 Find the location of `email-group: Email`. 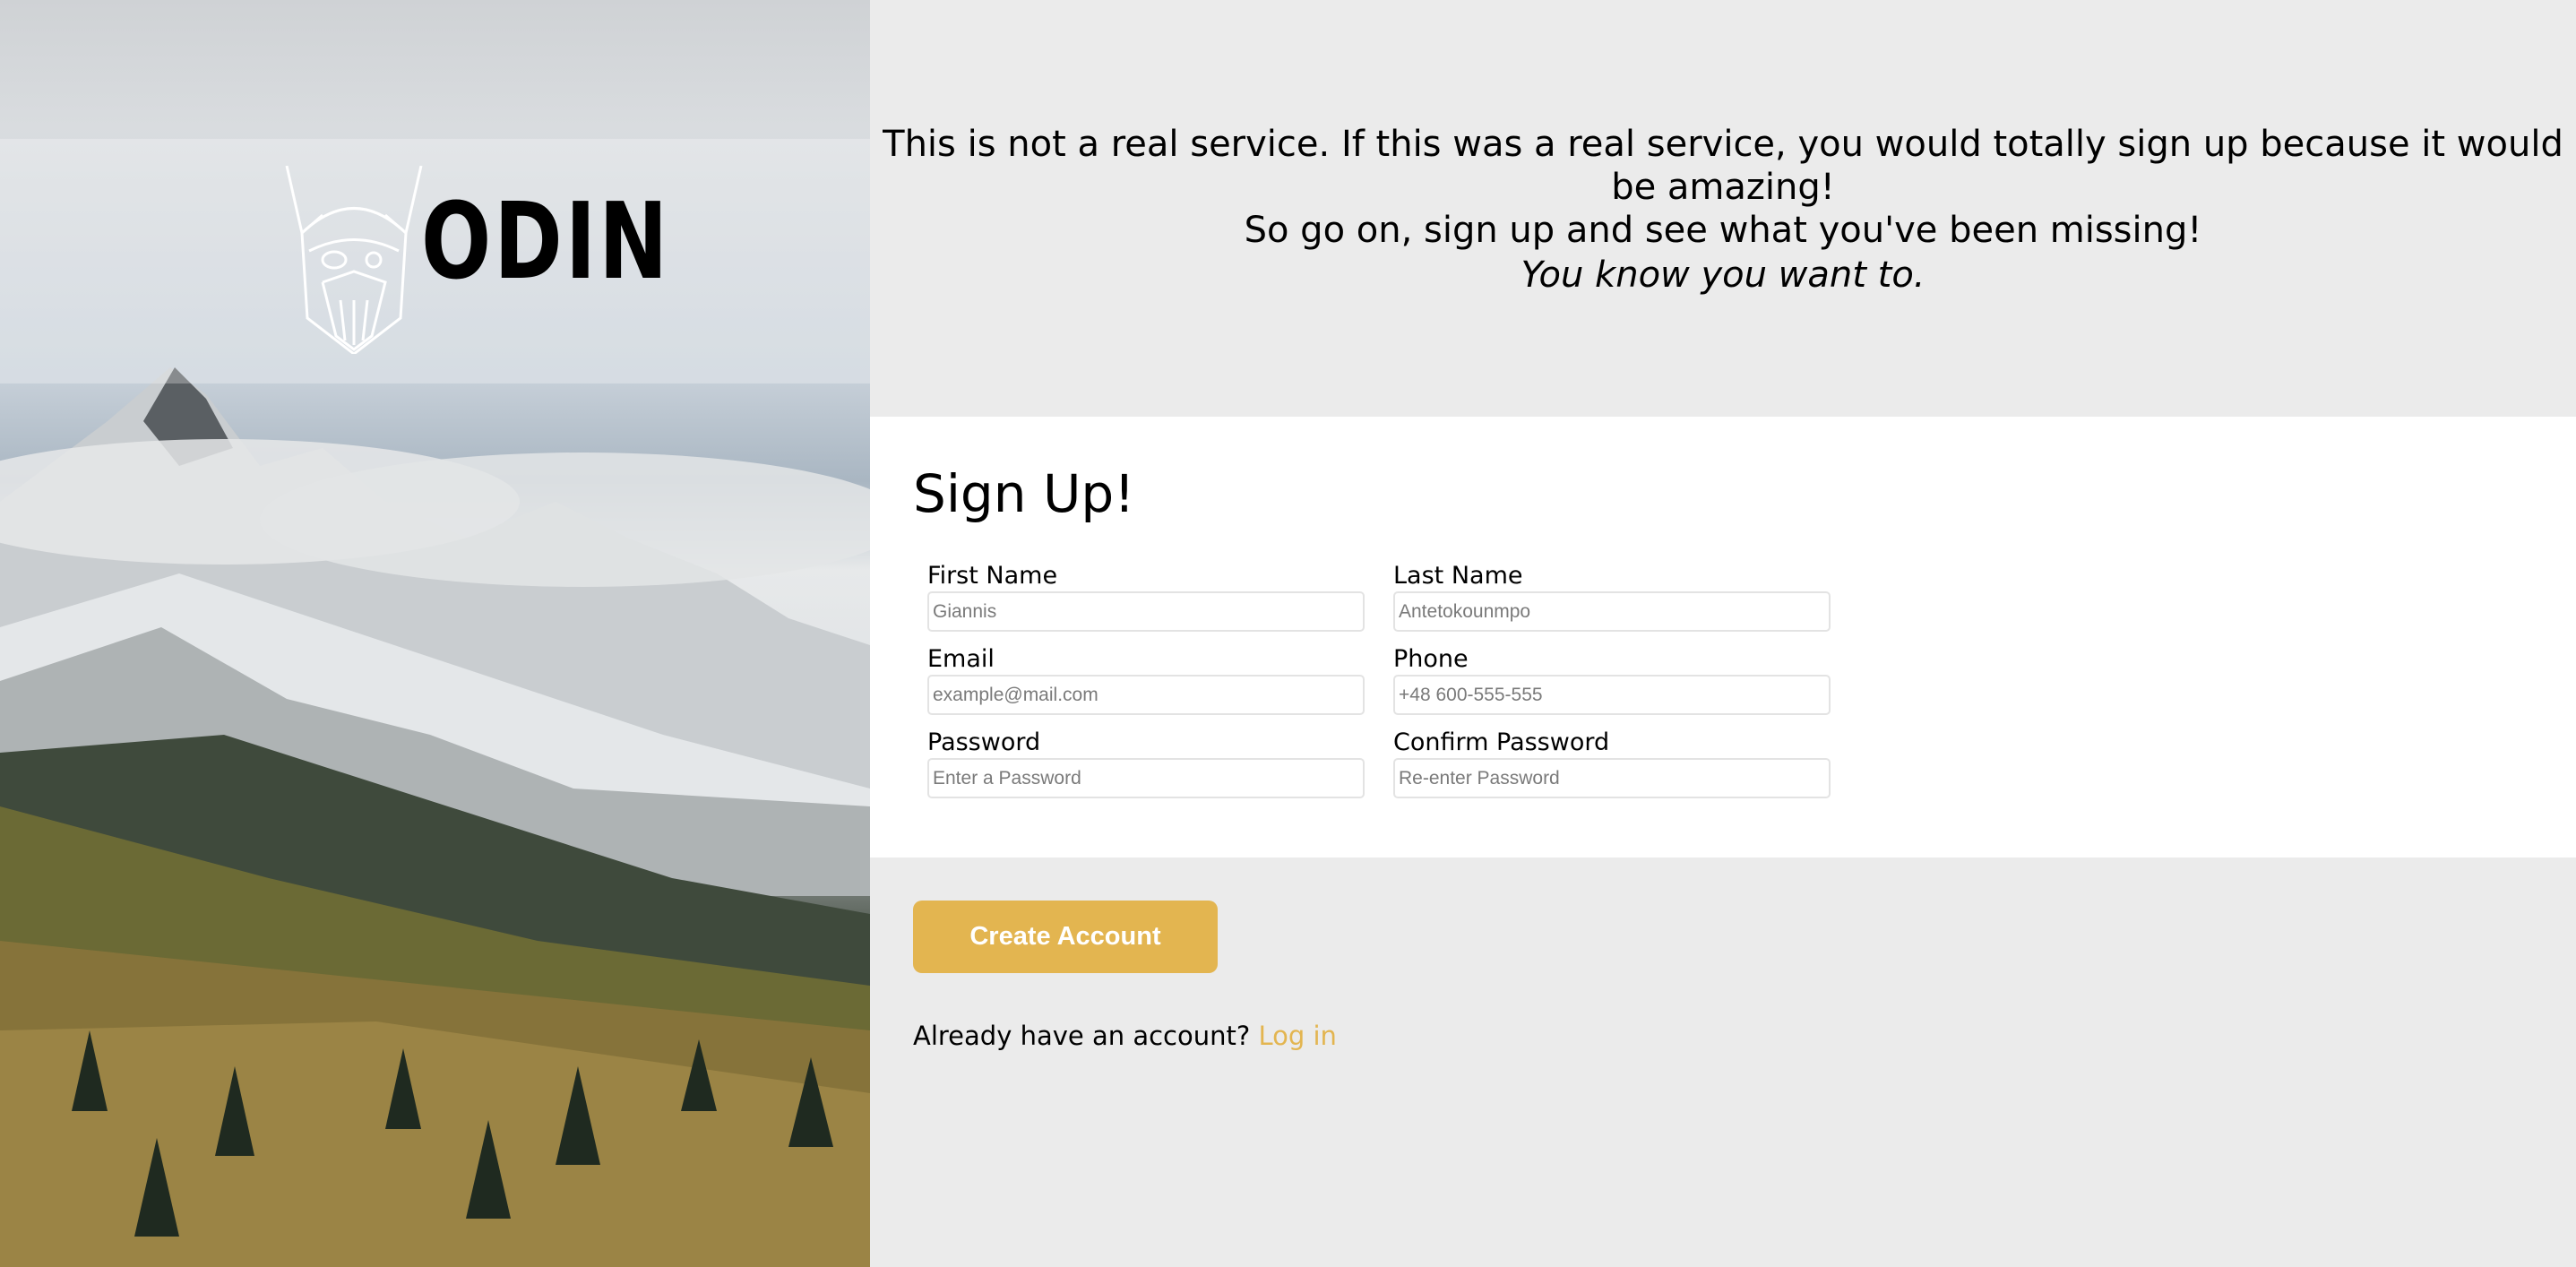

email-group: Email is located at coordinates (1146, 680).